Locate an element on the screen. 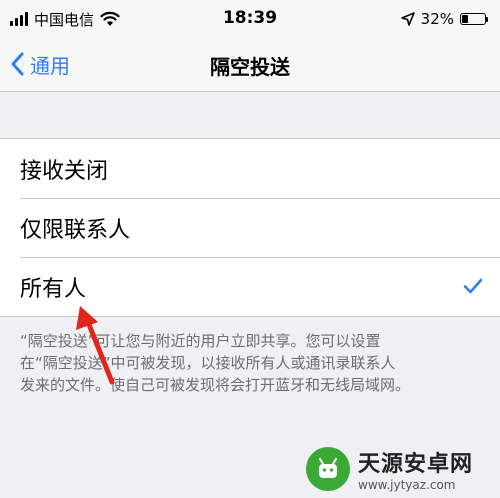  watermark-text: 天源安卓网 www.jytyaz.com is located at coordinates (415, 469).